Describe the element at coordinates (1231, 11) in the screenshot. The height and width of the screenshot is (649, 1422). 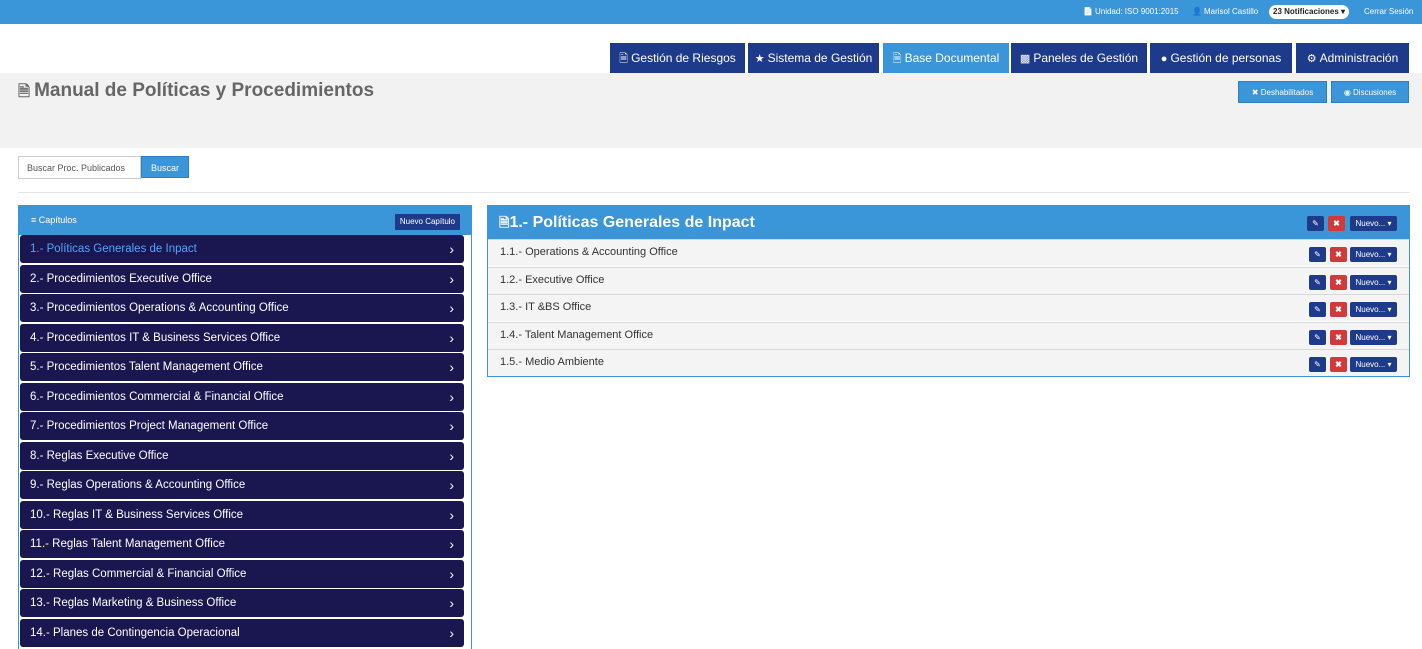
I see `user-name: Marisol Castillo` at that location.